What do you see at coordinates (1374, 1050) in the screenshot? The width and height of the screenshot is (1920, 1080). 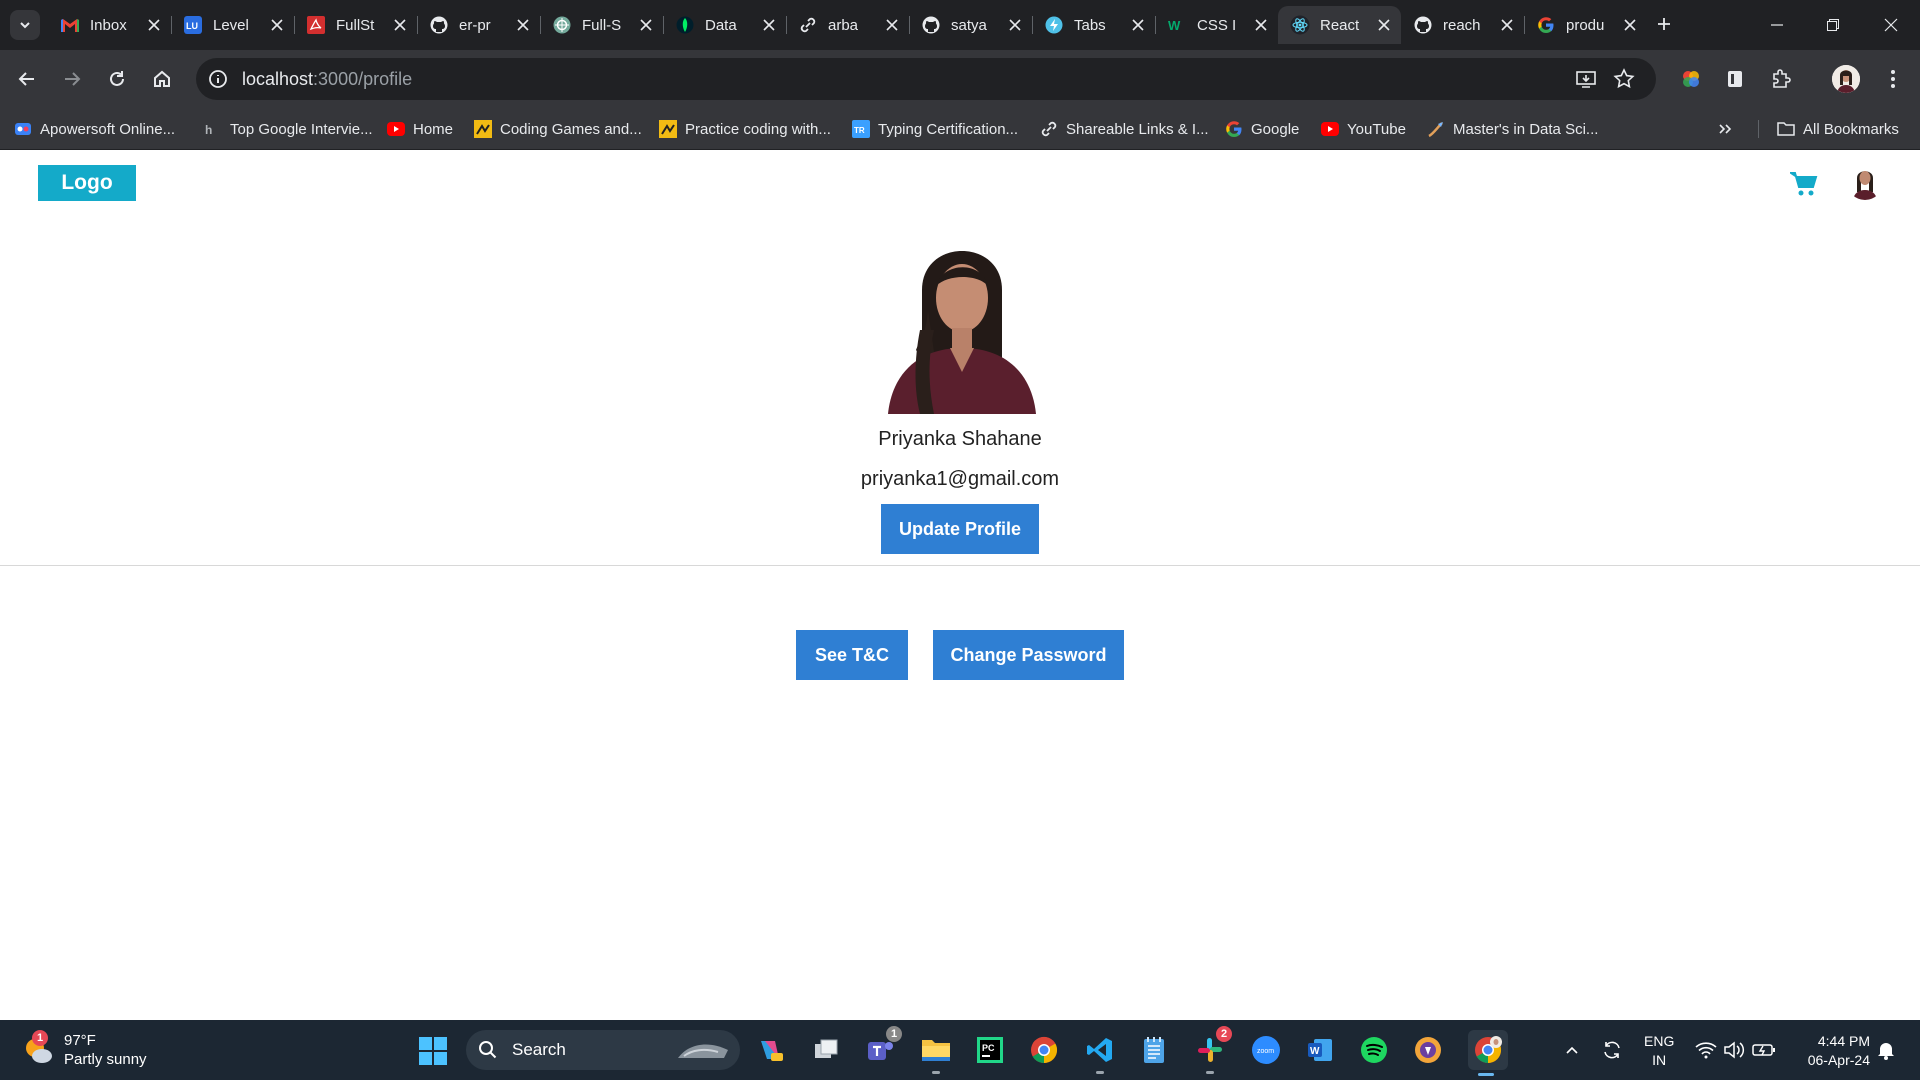 I see `spotify-app-icon` at bounding box center [1374, 1050].